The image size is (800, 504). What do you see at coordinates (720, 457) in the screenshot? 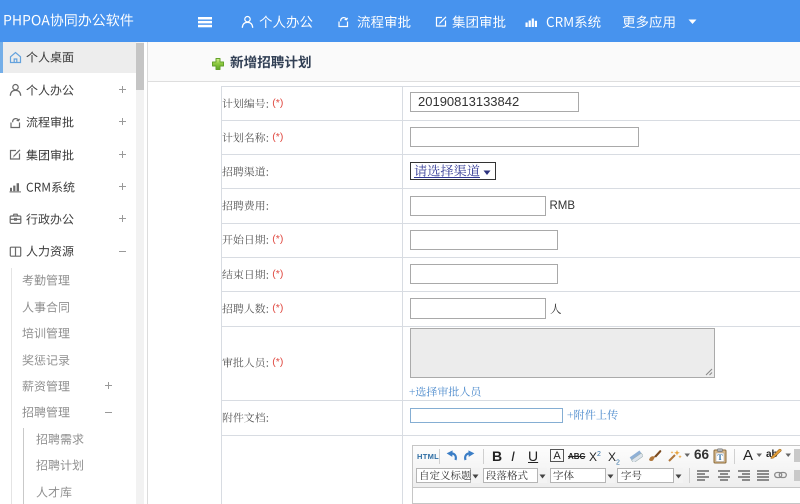
I see `svg-text: T` at bounding box center [720, 457].